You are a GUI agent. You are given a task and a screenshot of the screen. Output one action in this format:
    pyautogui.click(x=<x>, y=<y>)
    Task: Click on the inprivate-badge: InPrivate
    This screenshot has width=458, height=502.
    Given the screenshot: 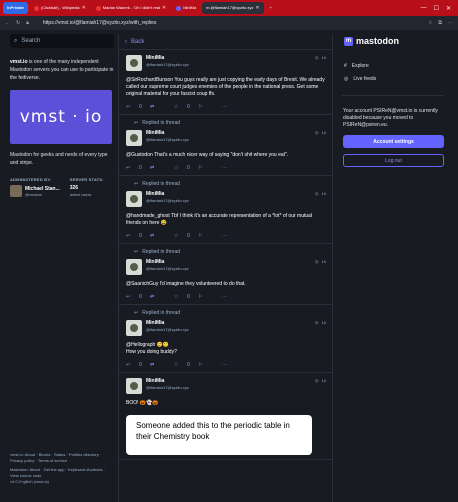 What is the action you would take?
    pyautogui.click(x=15, y=8)
    